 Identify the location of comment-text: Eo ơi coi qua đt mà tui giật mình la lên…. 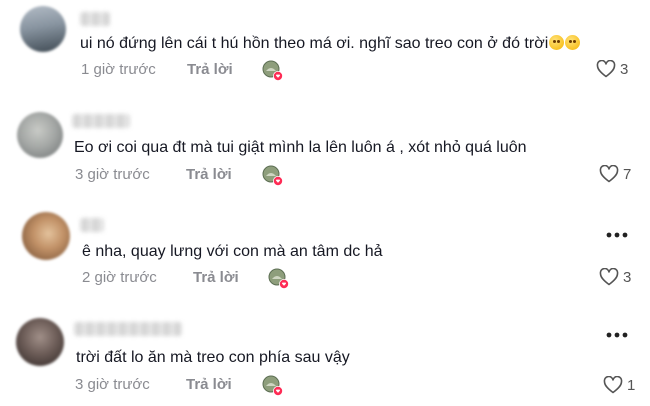
(300, 147).